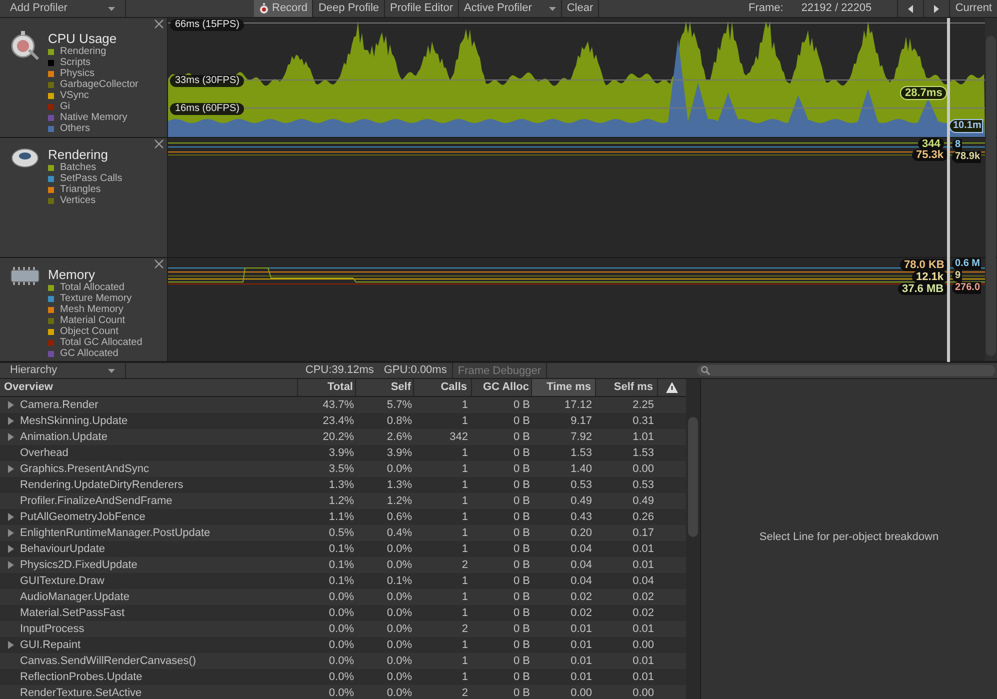 The image size is (997, 699). Describe the element at coordinates (96, 485) in the screenshot. I see `tree-row-label: Rendering.UpdateDirtyRenderers` at that location.